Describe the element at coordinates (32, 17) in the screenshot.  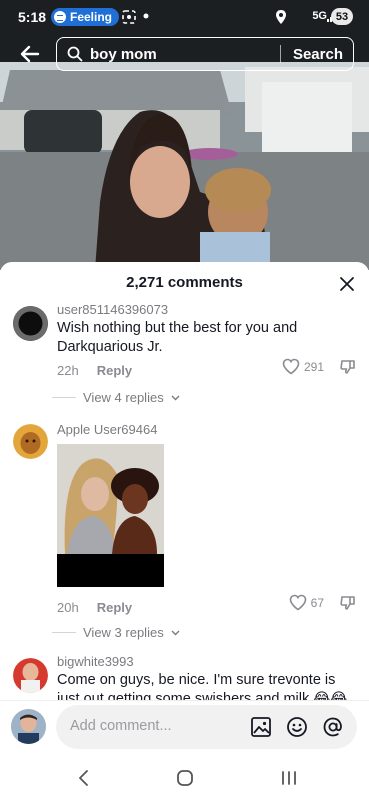
I see `status-time: 5:18` at that location.